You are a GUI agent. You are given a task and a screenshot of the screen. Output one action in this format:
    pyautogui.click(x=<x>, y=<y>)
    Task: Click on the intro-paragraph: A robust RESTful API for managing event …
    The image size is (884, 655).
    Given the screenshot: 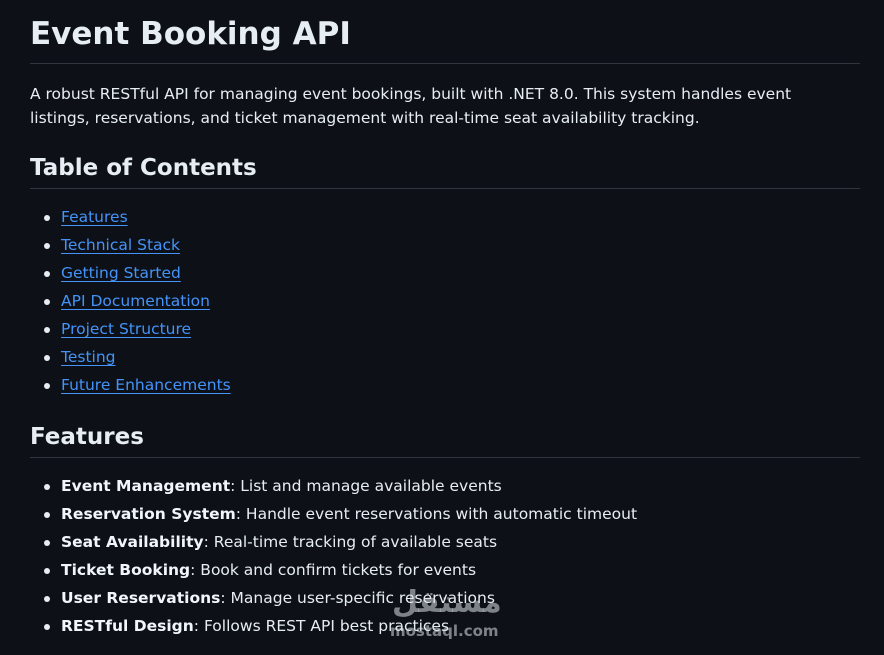 What is the action you would take?
    pyautogui.click(x=411, y=106)
    